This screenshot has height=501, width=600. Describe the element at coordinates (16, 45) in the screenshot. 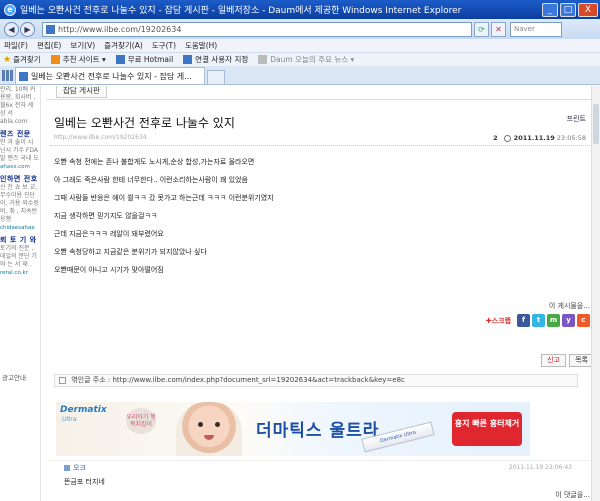

I see `menu-file: 파일(F)` at that location.